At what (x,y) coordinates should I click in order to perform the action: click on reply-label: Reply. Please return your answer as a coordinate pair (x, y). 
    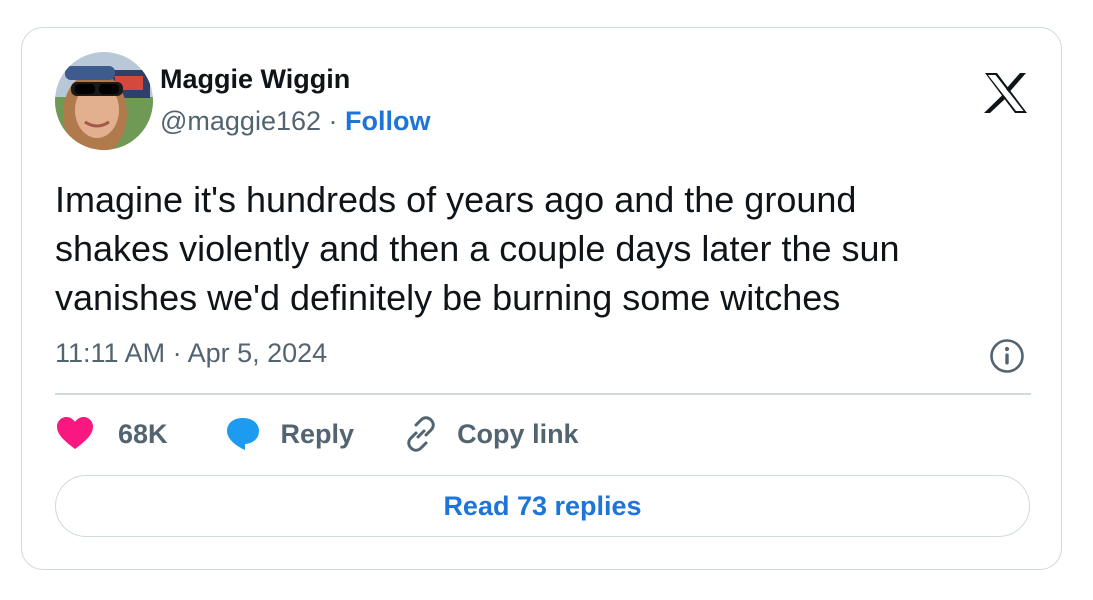
    Looking at the image, I should click on (317, 433).